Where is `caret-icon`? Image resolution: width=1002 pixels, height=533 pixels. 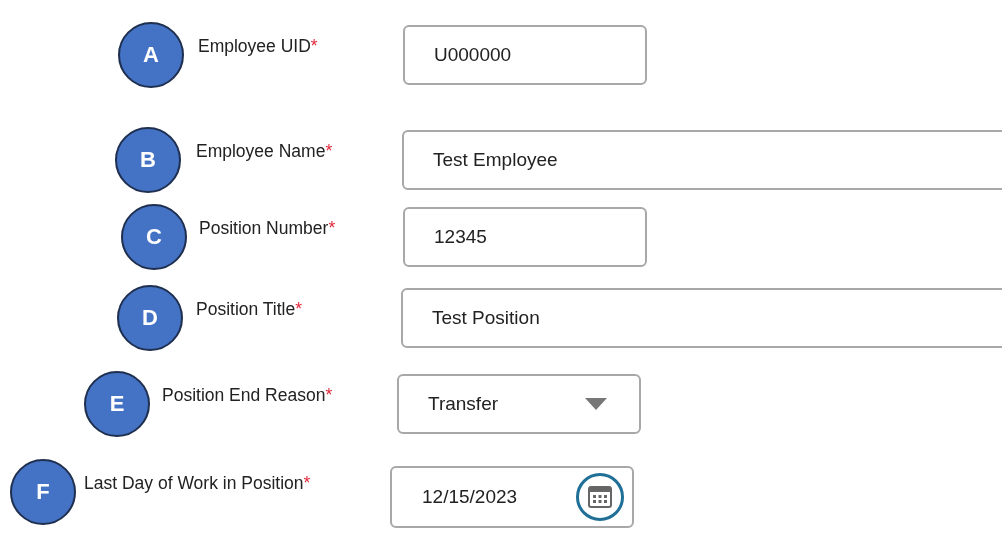
caret-icon is located at coordinates (596, 404).